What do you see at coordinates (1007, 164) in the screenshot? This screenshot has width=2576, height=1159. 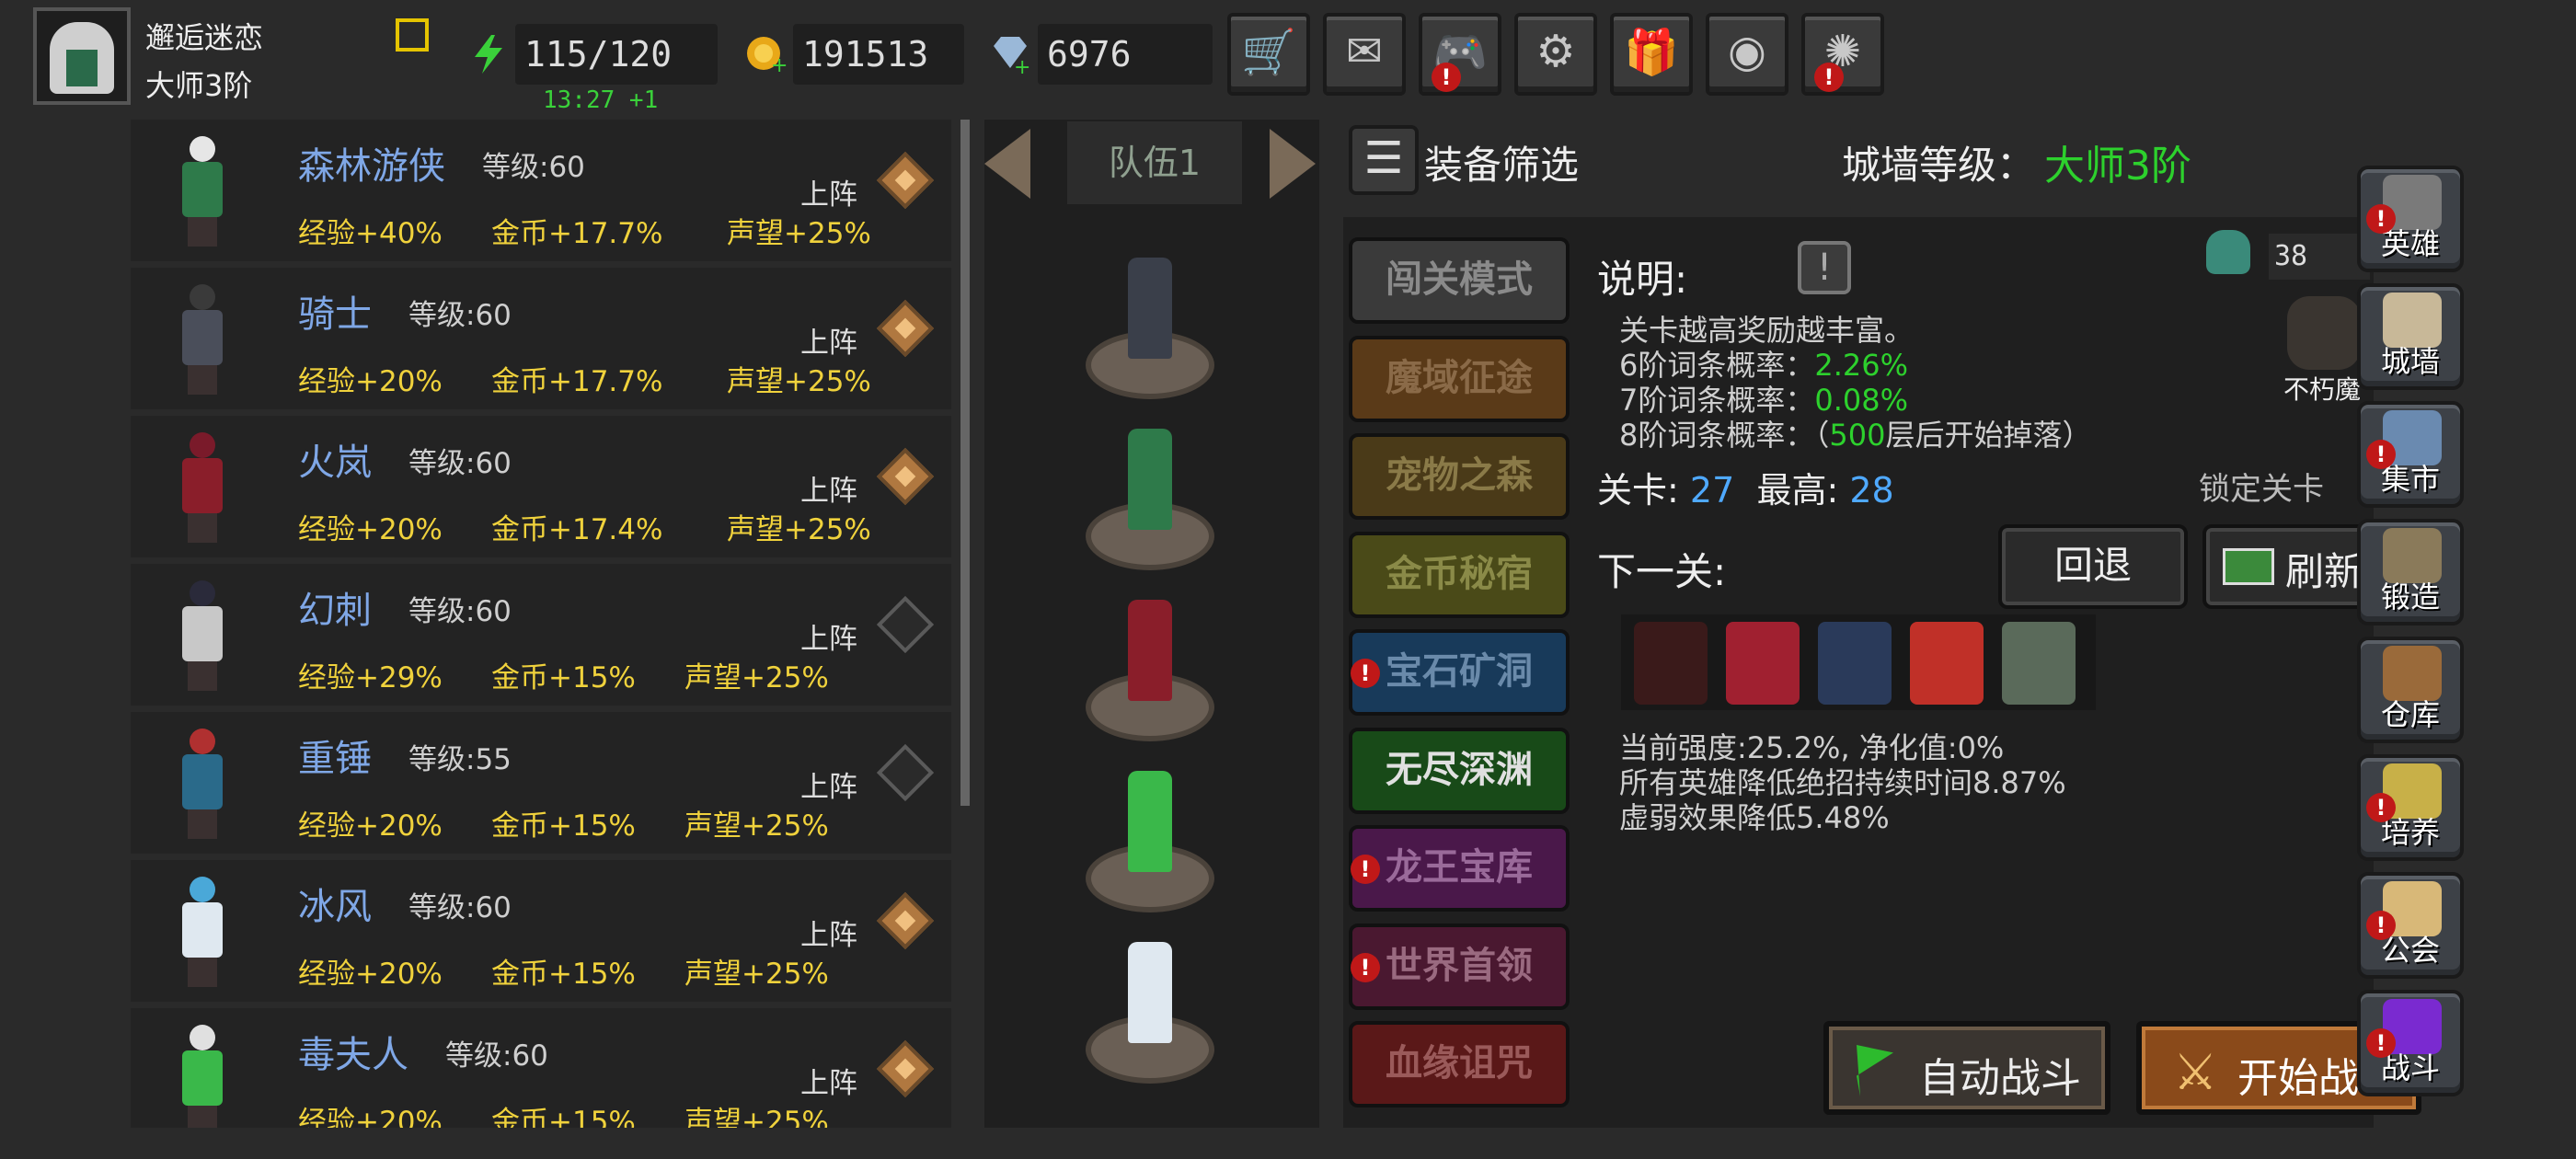 I see `prev-team-arrow` at bounding box center [1007, 164].